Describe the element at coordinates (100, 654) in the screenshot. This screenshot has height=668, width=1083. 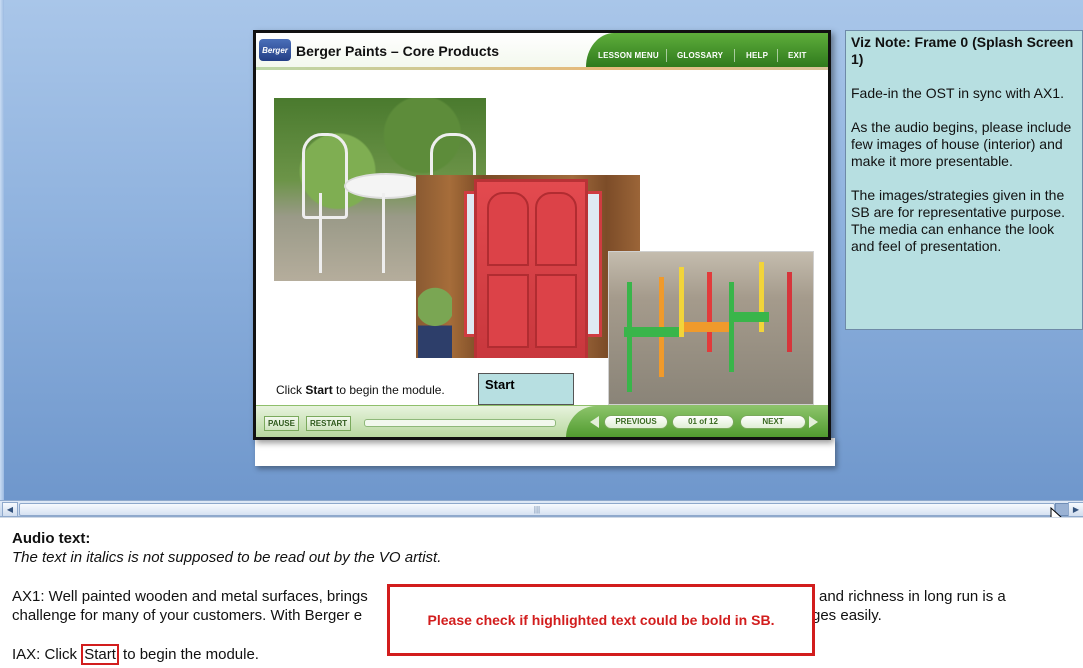
I see `start-highlight: Start` at that location.